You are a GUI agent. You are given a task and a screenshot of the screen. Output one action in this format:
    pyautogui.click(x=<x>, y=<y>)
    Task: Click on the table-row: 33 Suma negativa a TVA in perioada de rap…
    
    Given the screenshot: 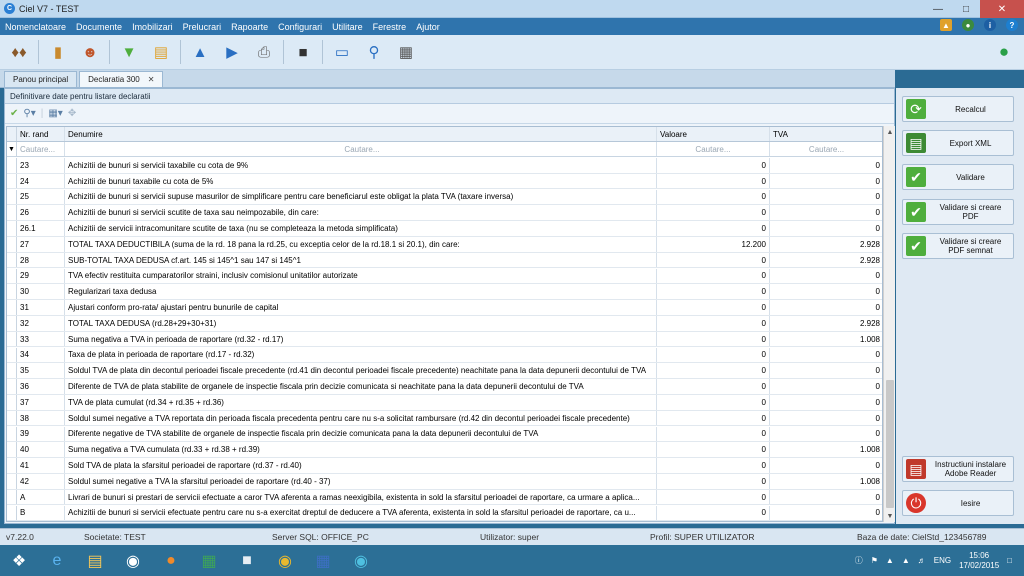 What is the action you would take?
    pyautogui.click(x=444, y=339)
    